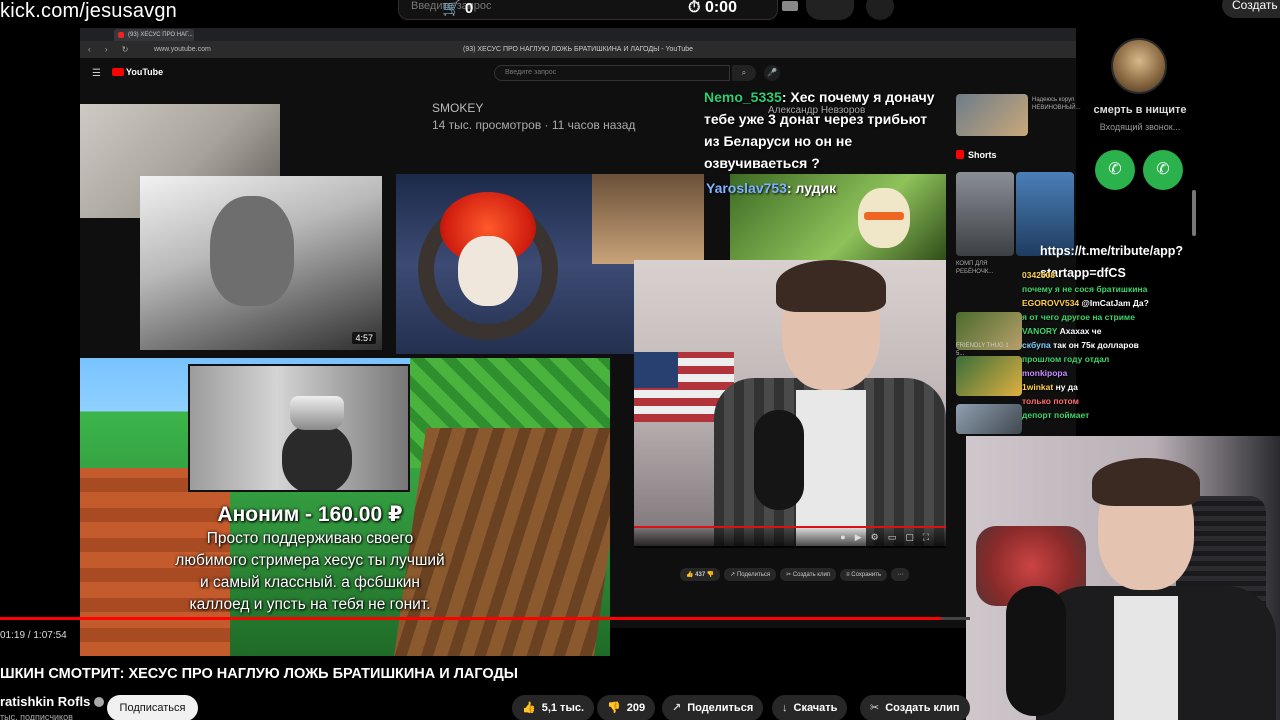 The width and height of the screenshot is (1280, 720). Describe the element at coordinates (750, 574) in the screenshot. I see `mini-share-button: ↗ Поделиться` at that location.